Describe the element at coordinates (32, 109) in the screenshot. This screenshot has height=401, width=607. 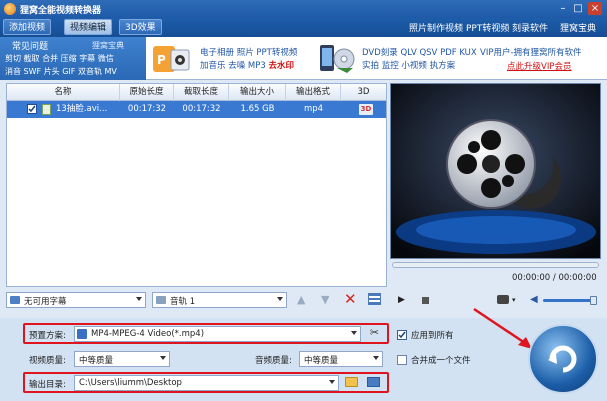
I see `row-checkbox` at that location.